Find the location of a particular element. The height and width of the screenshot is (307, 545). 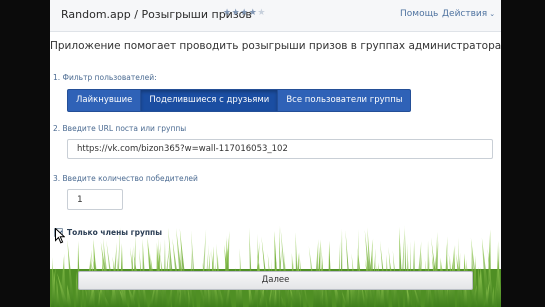

members-only-checkbox: Только члены группы is located at coordinates (108, 232).